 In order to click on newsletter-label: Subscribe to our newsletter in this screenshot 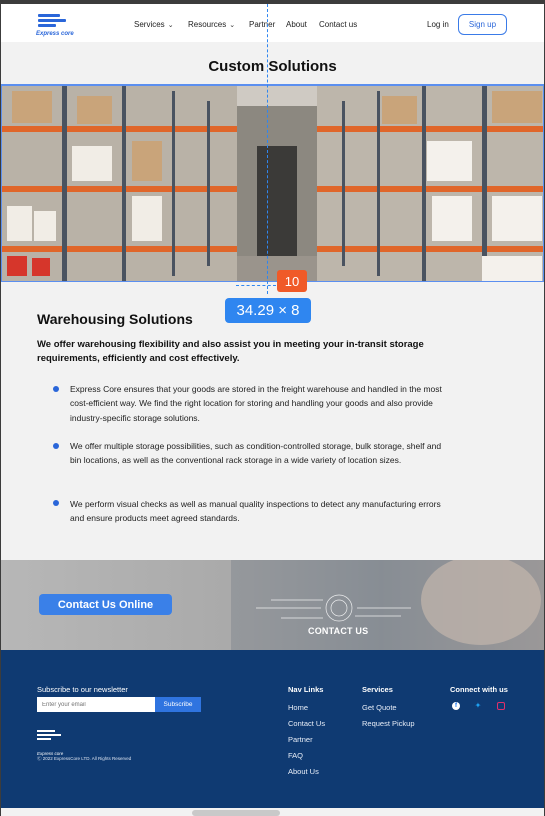, I will do `click(82, 689)`.